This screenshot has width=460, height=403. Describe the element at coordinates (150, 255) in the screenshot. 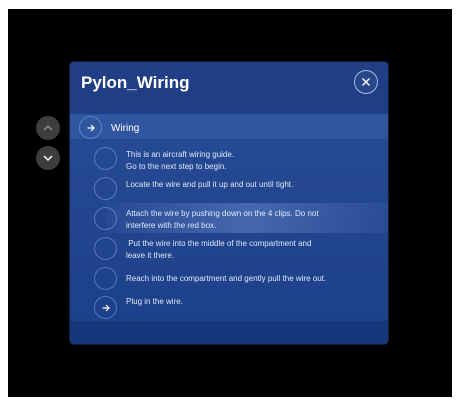

I see `step-4-line-2: leave it there.` at that location.